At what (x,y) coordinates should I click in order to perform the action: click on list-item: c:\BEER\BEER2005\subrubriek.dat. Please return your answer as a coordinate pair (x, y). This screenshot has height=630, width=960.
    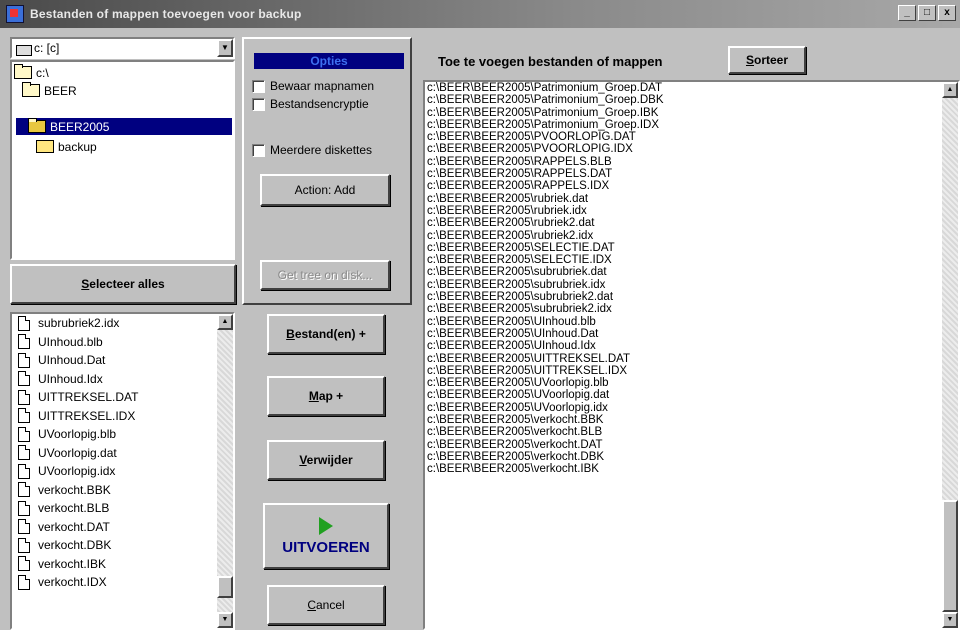
    Looking at the image, I should click on (691, 272).